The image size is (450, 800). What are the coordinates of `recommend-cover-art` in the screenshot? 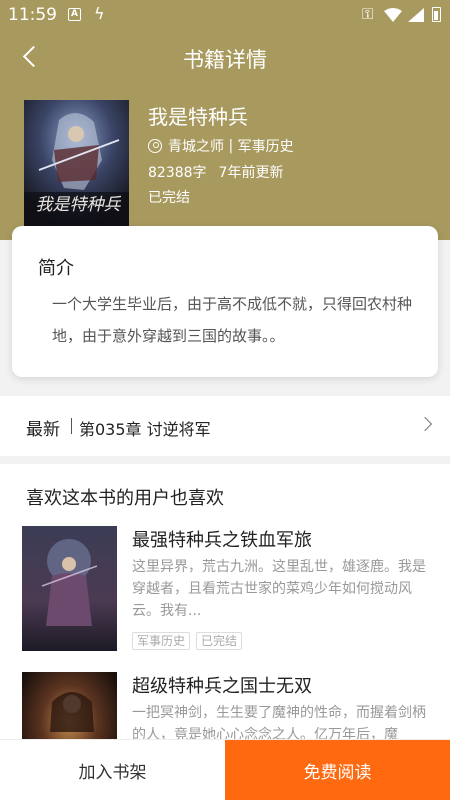 It's located at (69, 588).